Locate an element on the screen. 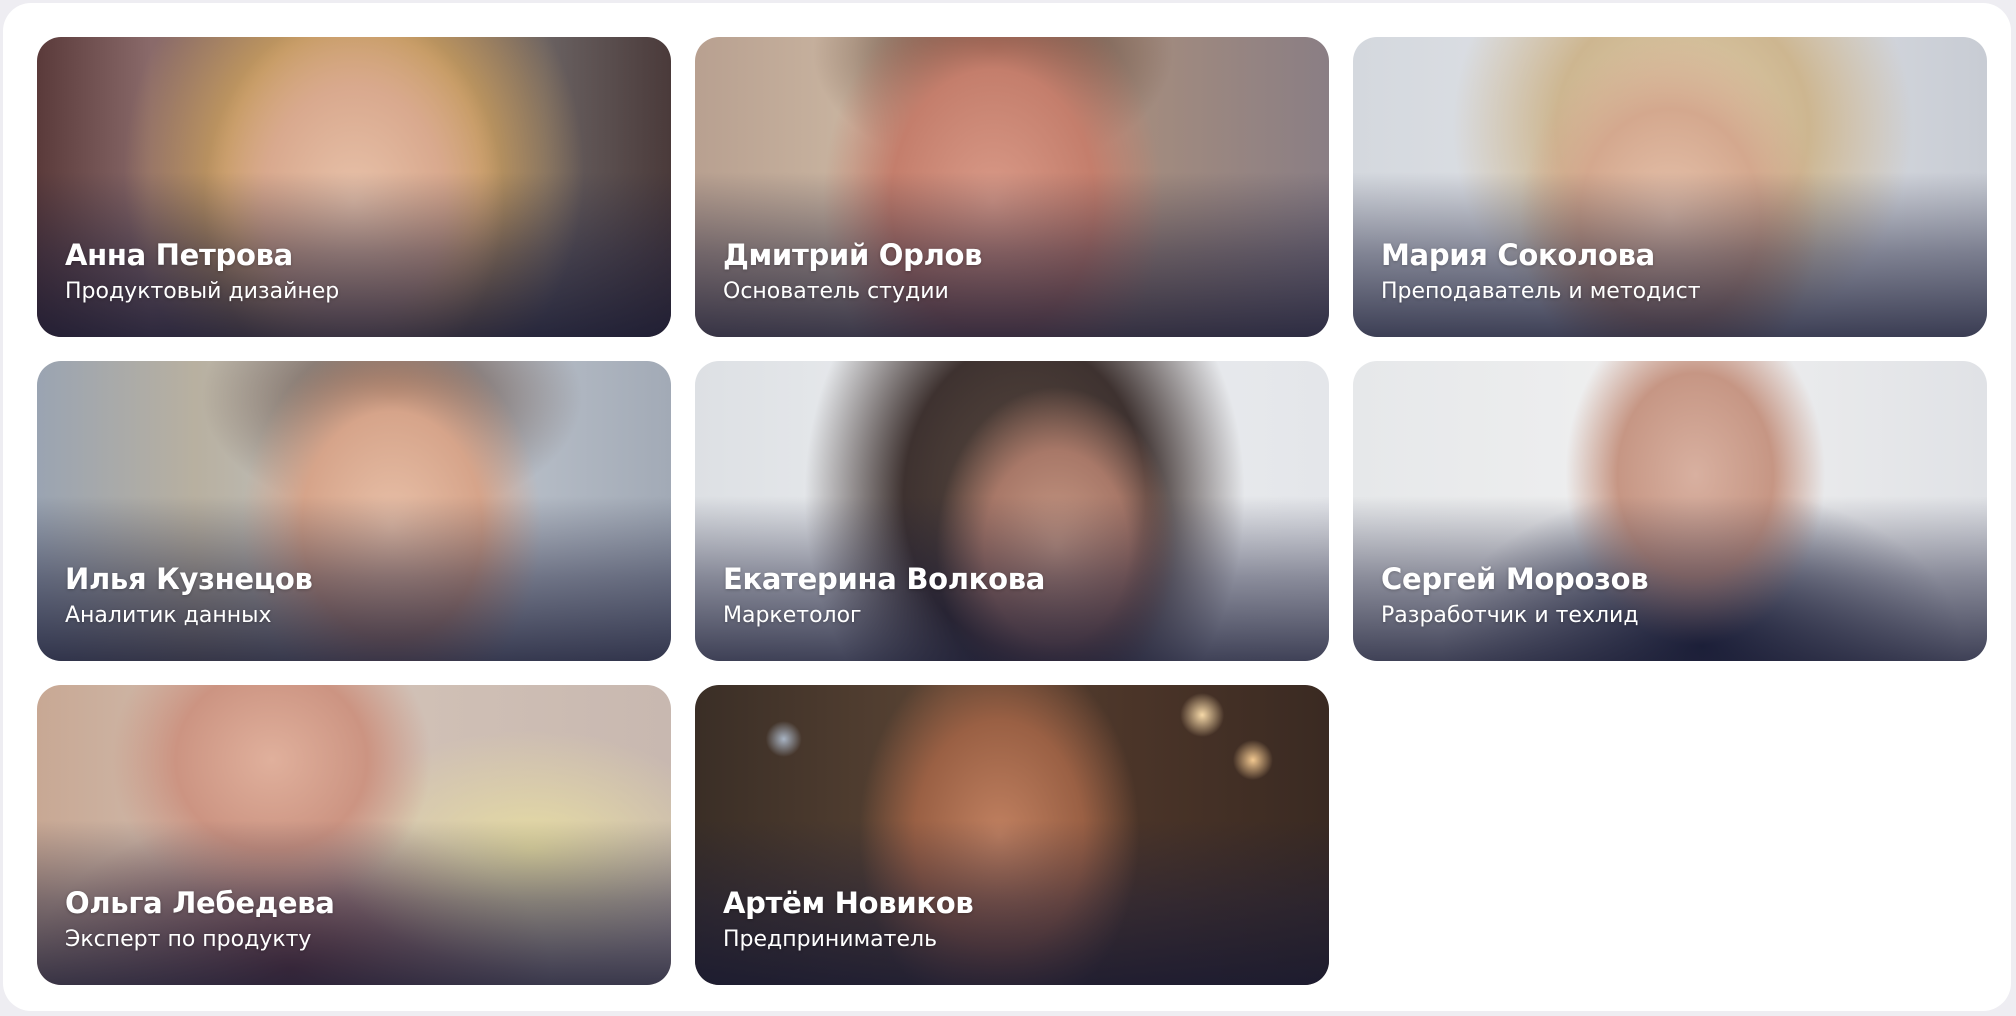  person-role: Преподаватель и методист is located at coordinates (1541, 291).